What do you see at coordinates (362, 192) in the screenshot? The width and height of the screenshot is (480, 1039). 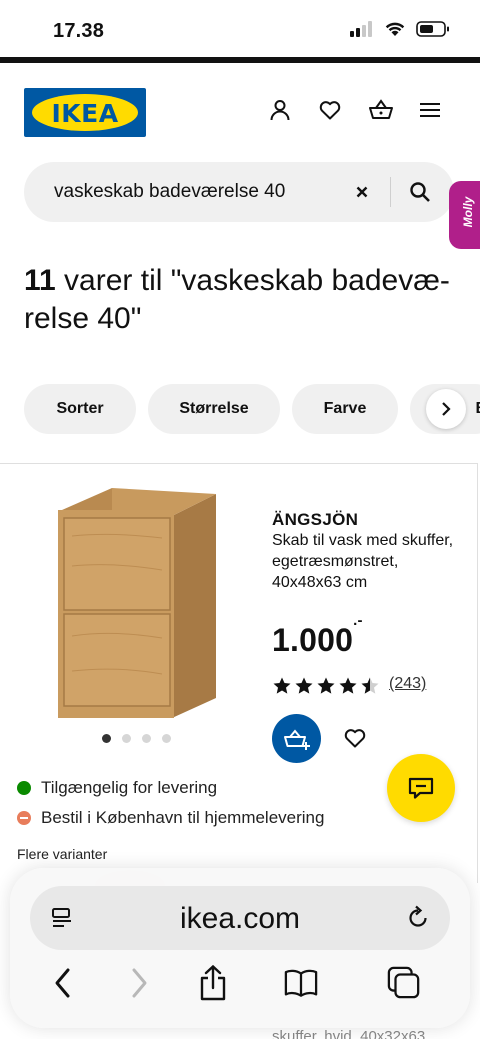 I see `clear-search-icon` at bounding box center [362, 192].